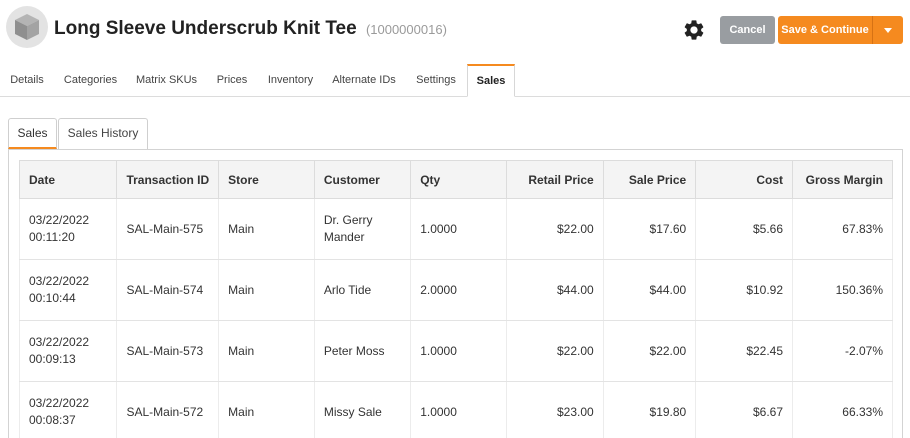  I want to click on cancel-button: Cancel, so click(747, 30).